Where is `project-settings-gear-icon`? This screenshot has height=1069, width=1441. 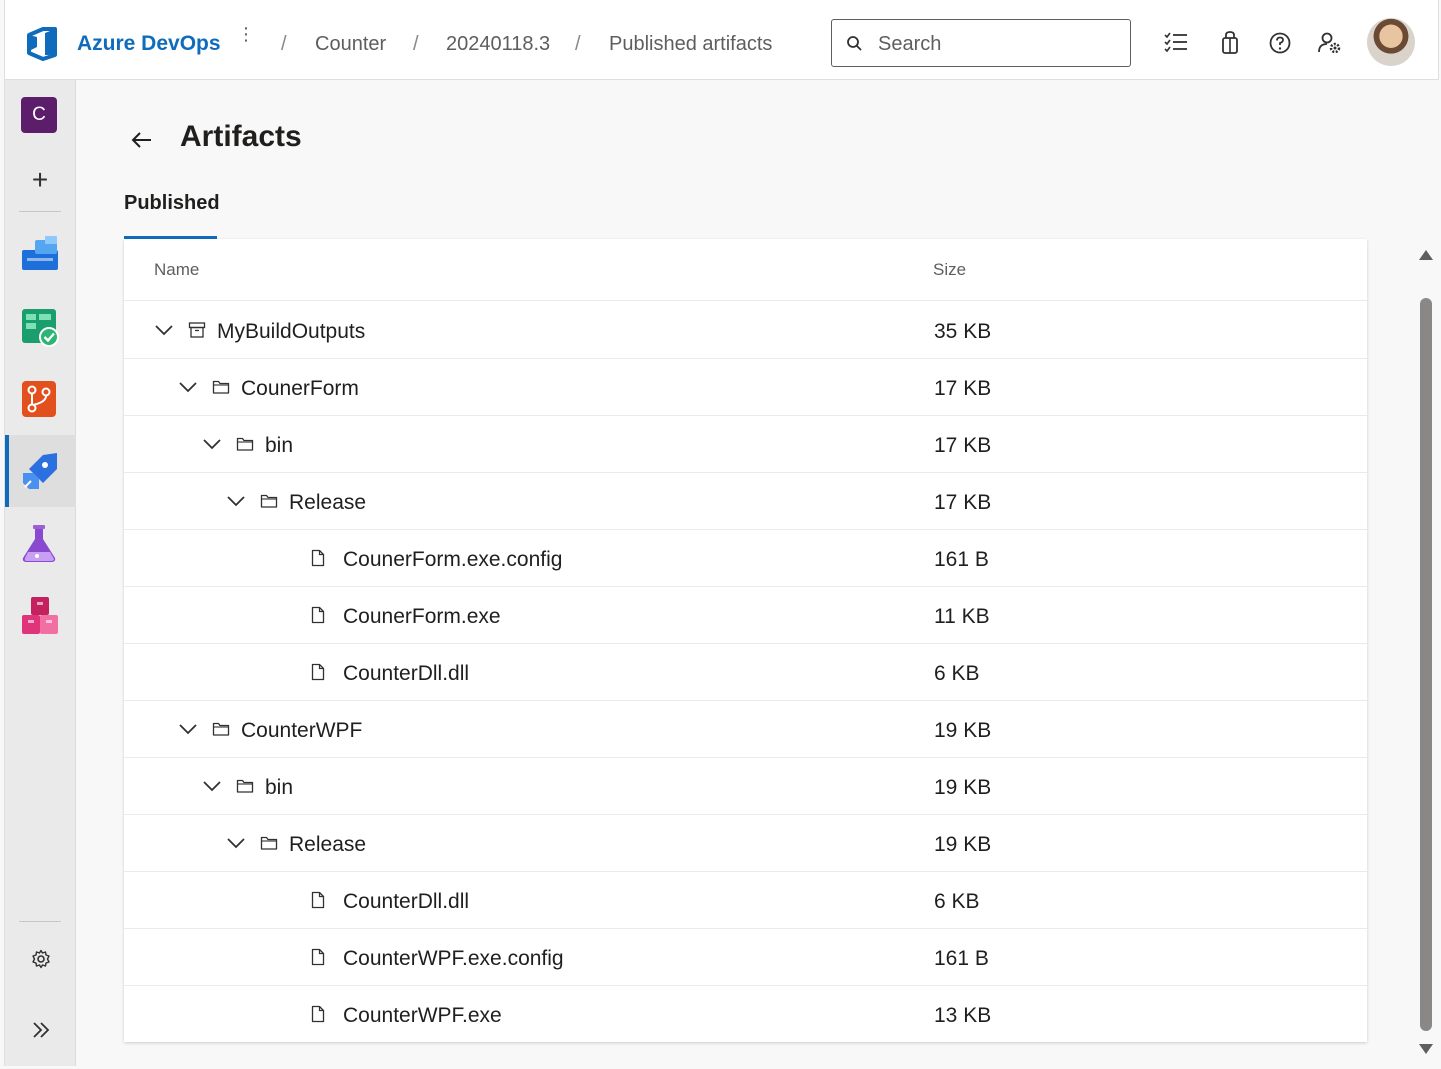
project-settings-gear-icon is located at coordinates (41, 959).